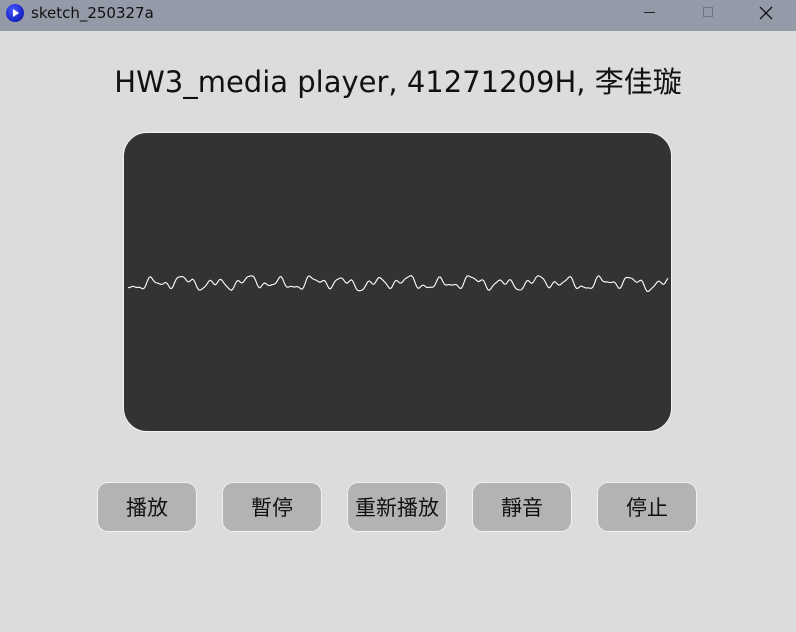 The height and width of the screenshot is (632, 796). I want to click on waveform-canvas, so click(398, 283).